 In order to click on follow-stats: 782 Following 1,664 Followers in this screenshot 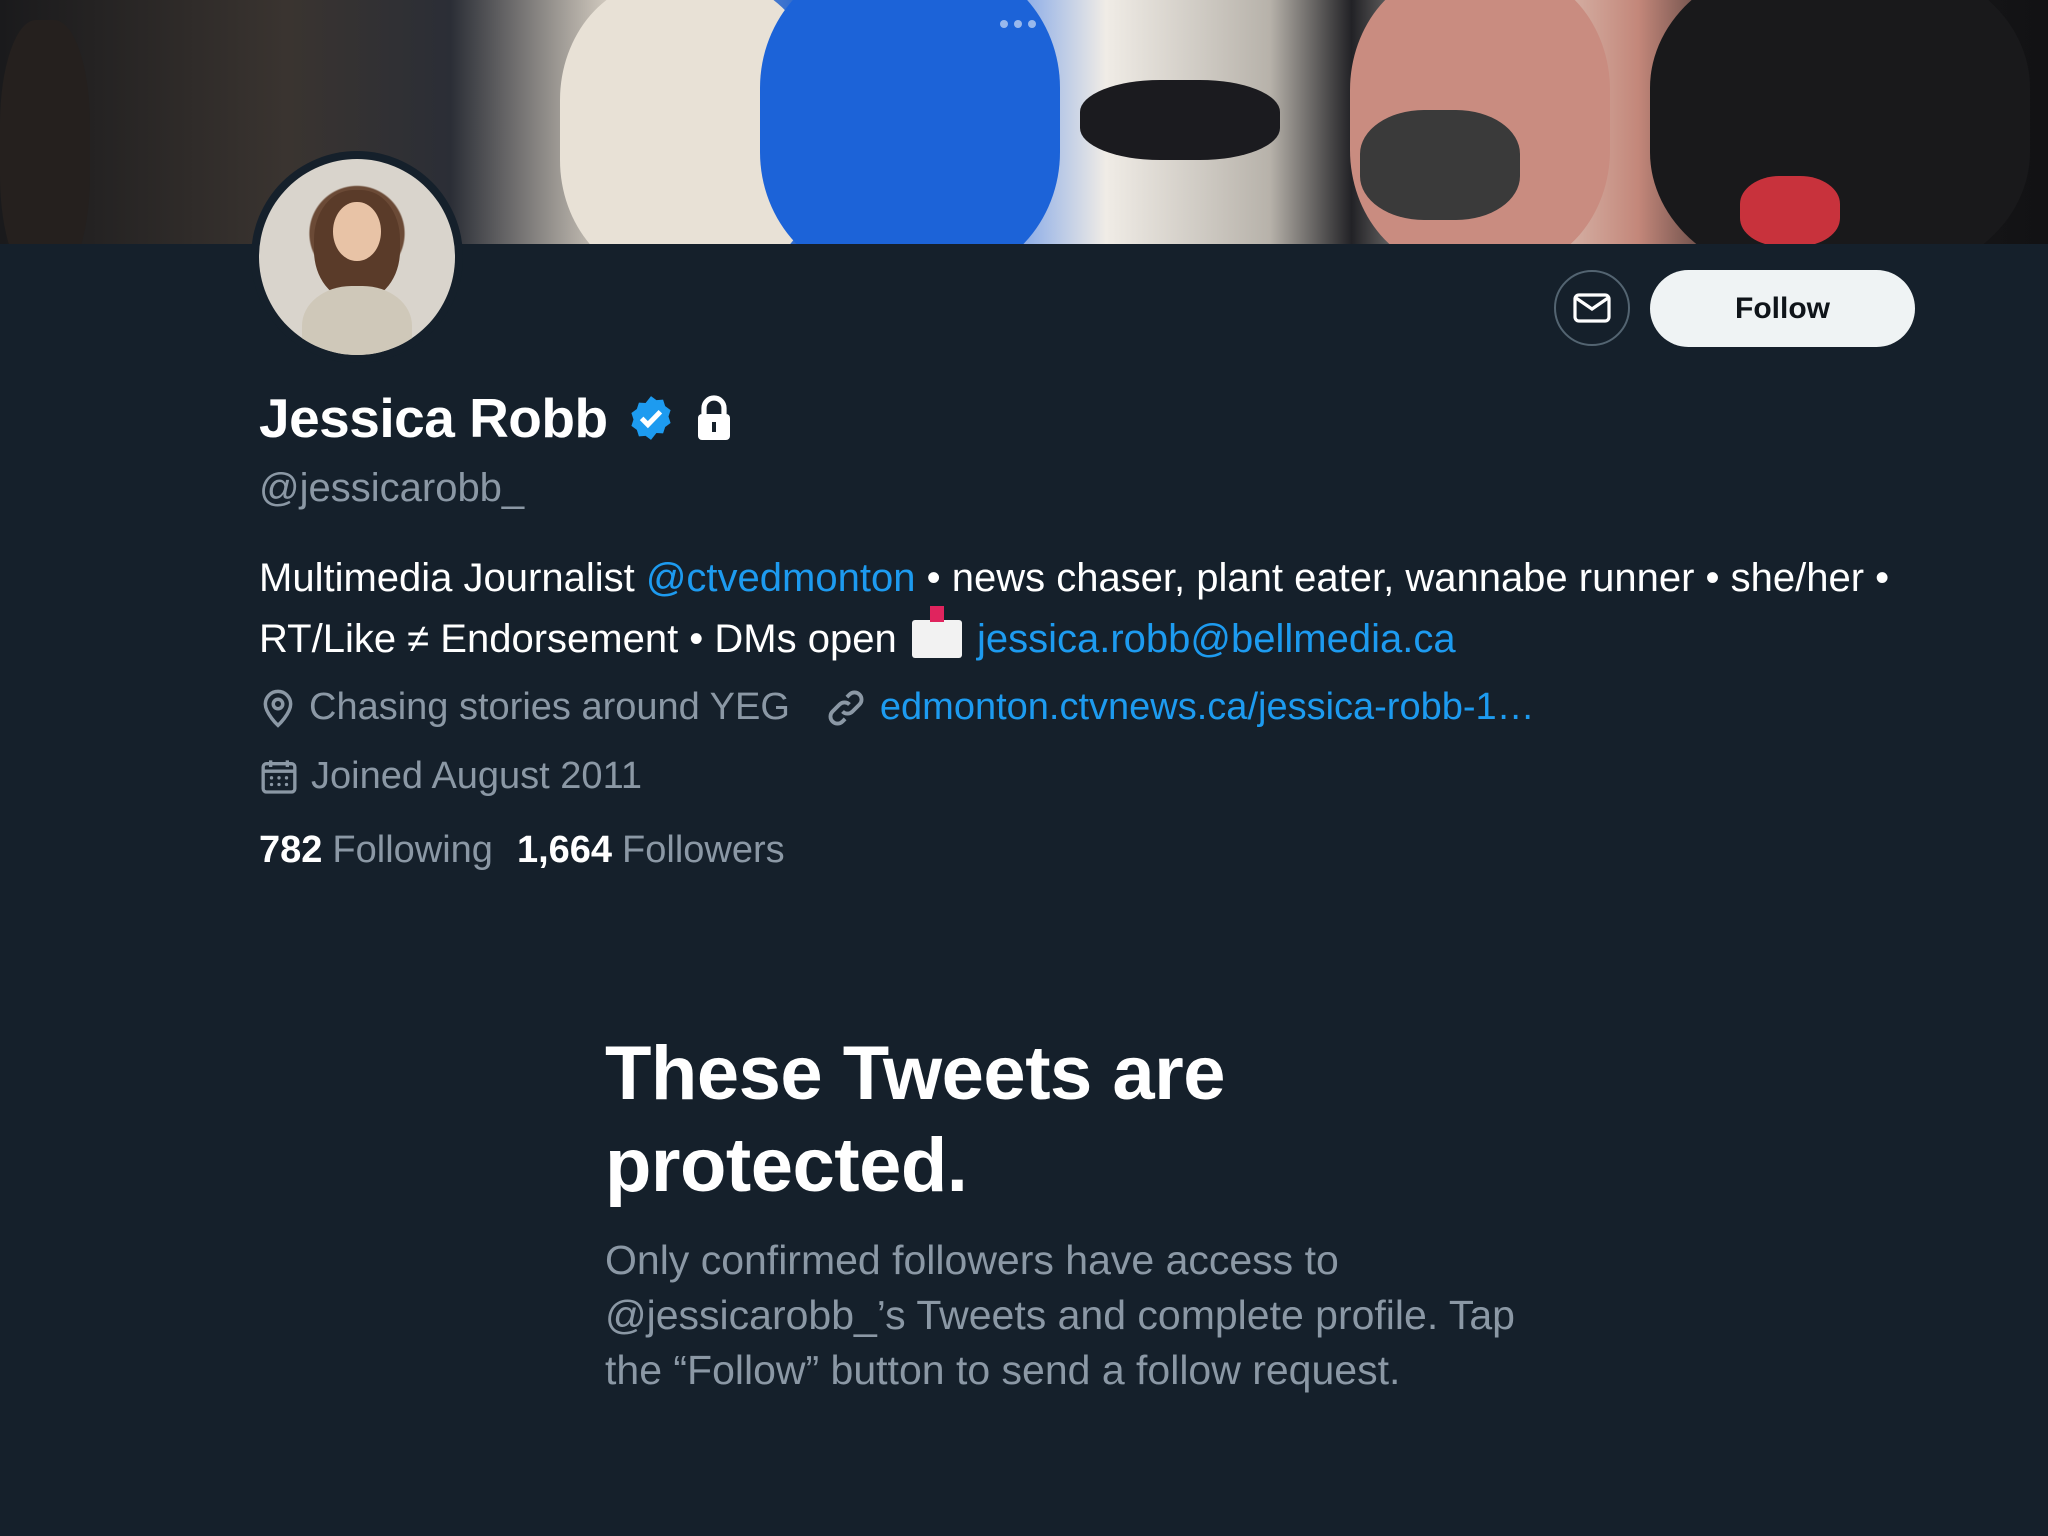, I will do `click(522, 850)`.